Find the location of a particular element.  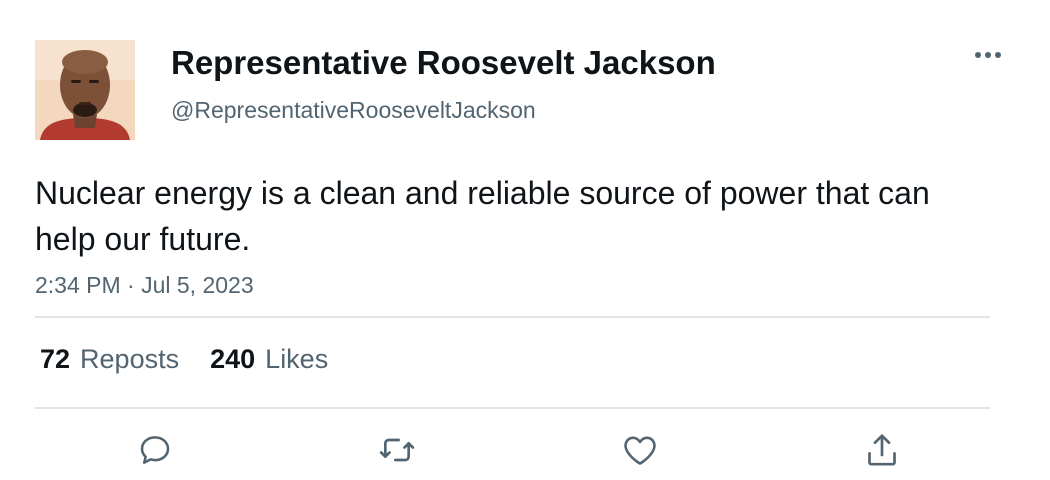

likes-count: 240 is located at coordinates (233, 359).